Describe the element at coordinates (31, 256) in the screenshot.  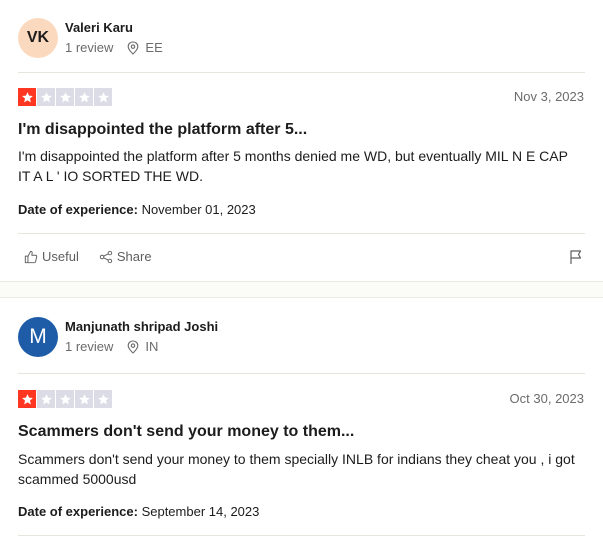
I see `thumbs-up-icon` at that location.